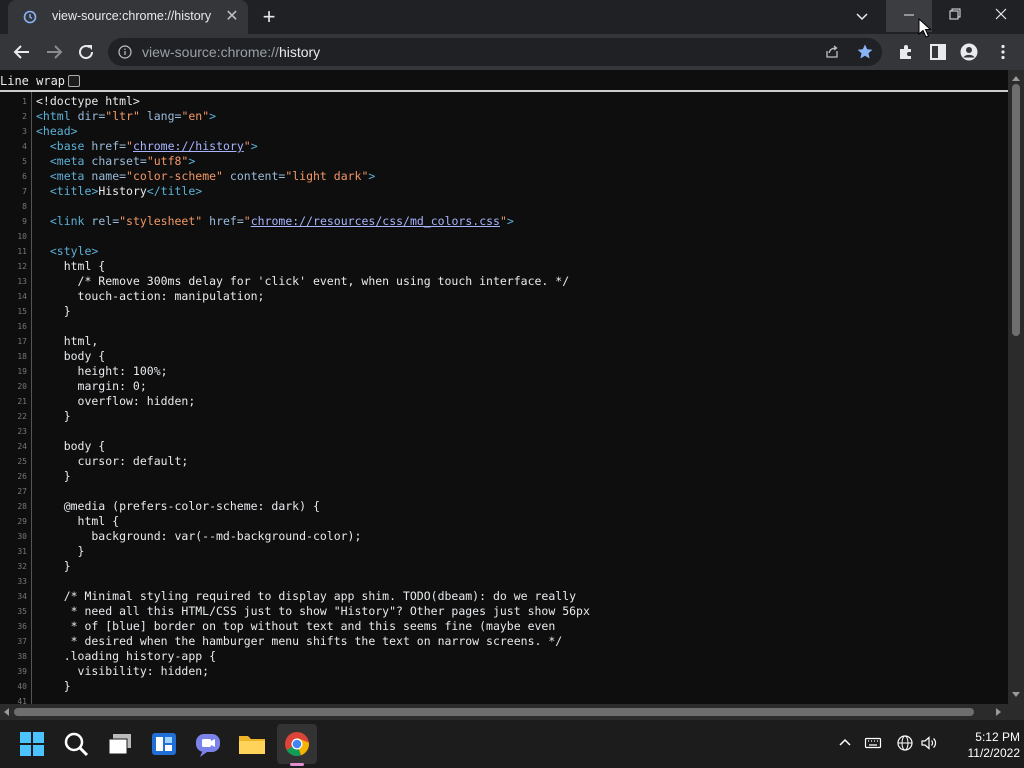  Describe the element at coordinates (969, 52) in the screenshot. I see `profile-icon` at that location.